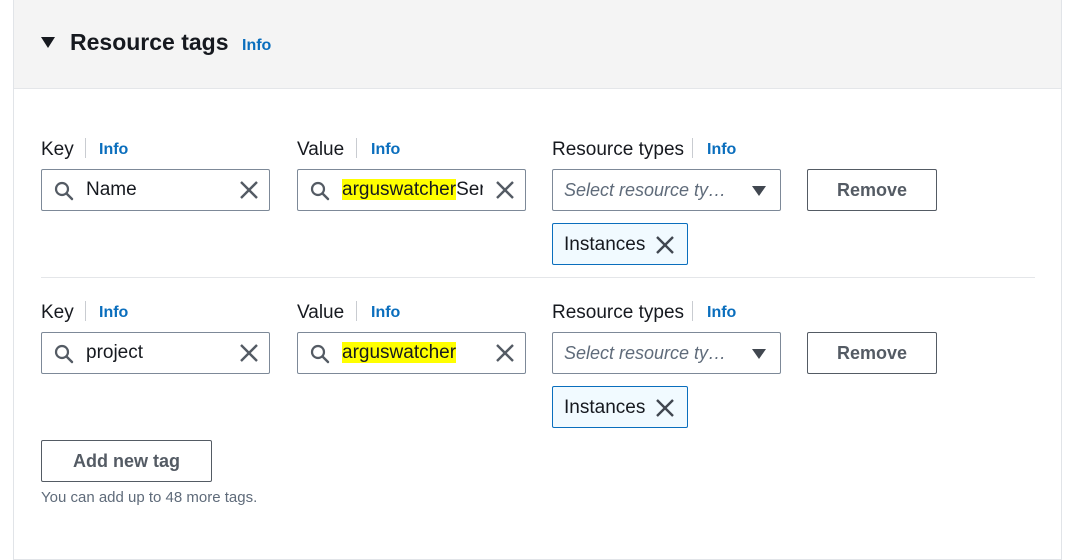 The width and height of the screenshot is (1071, 560). What do you see at coordinates (149, 42) in the screenshot?
I see `section-title: Resource tags` at bounding box center [149, 42].